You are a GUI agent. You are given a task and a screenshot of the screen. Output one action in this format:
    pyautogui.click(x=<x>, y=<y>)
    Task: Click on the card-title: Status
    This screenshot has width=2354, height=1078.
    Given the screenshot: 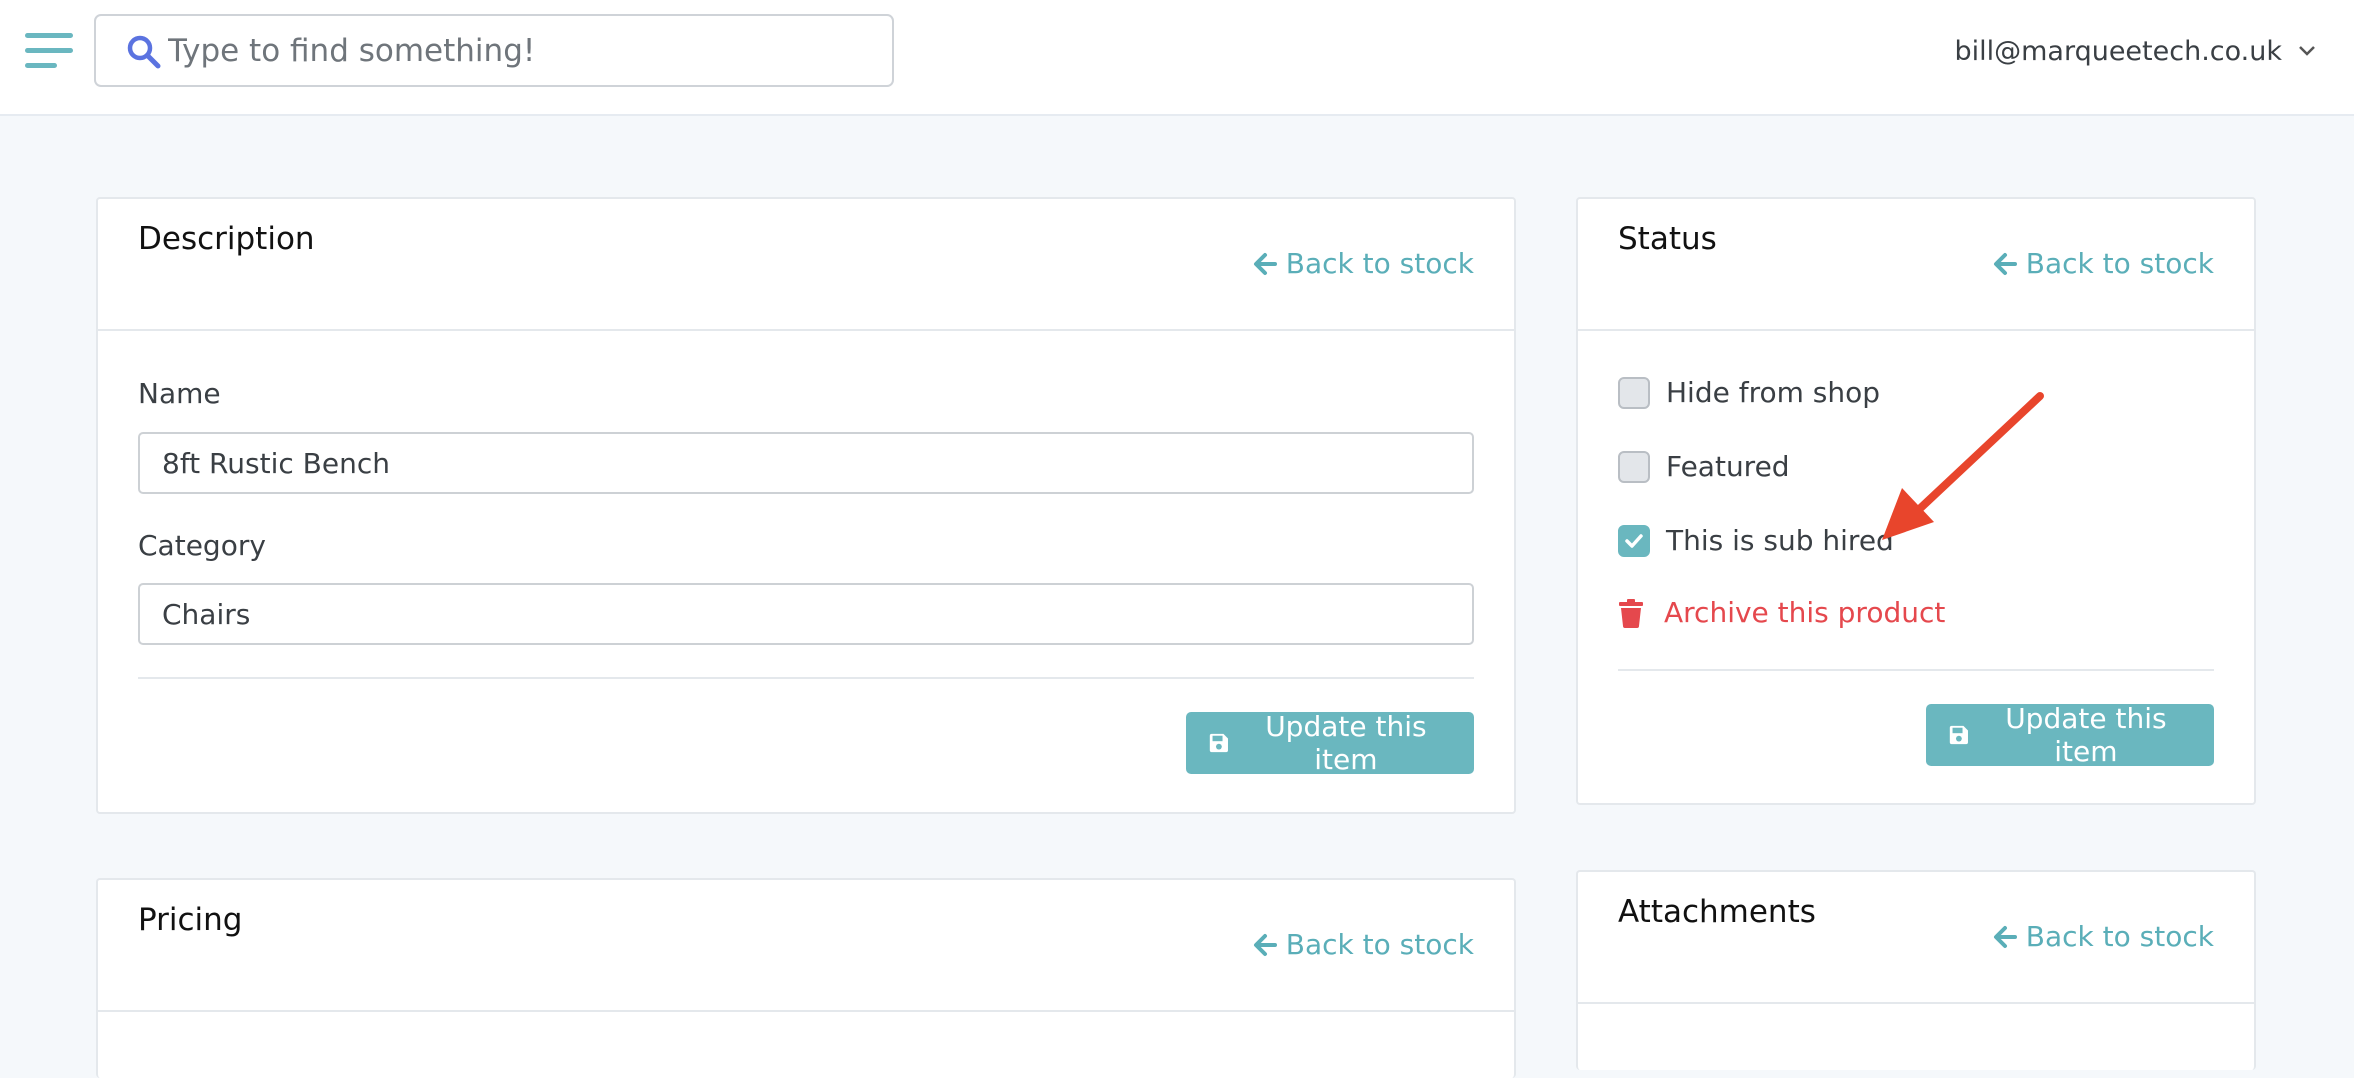 What is the action you would take?
    pyautogui.click(x=1667, y=239)
    